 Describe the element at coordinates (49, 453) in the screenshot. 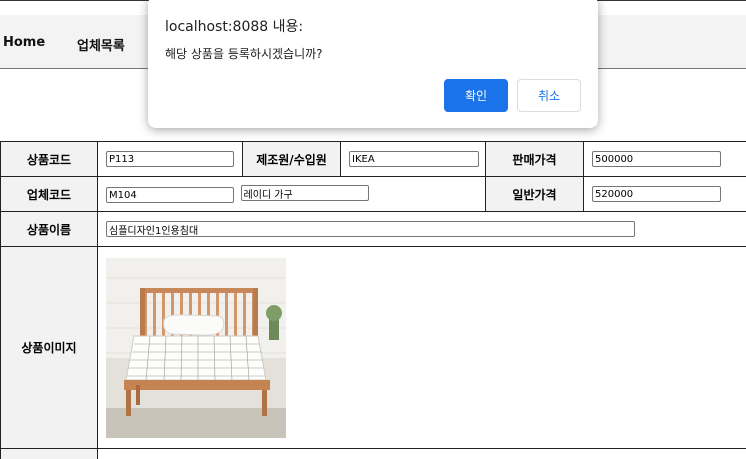

I see `next-row-label` at that location.